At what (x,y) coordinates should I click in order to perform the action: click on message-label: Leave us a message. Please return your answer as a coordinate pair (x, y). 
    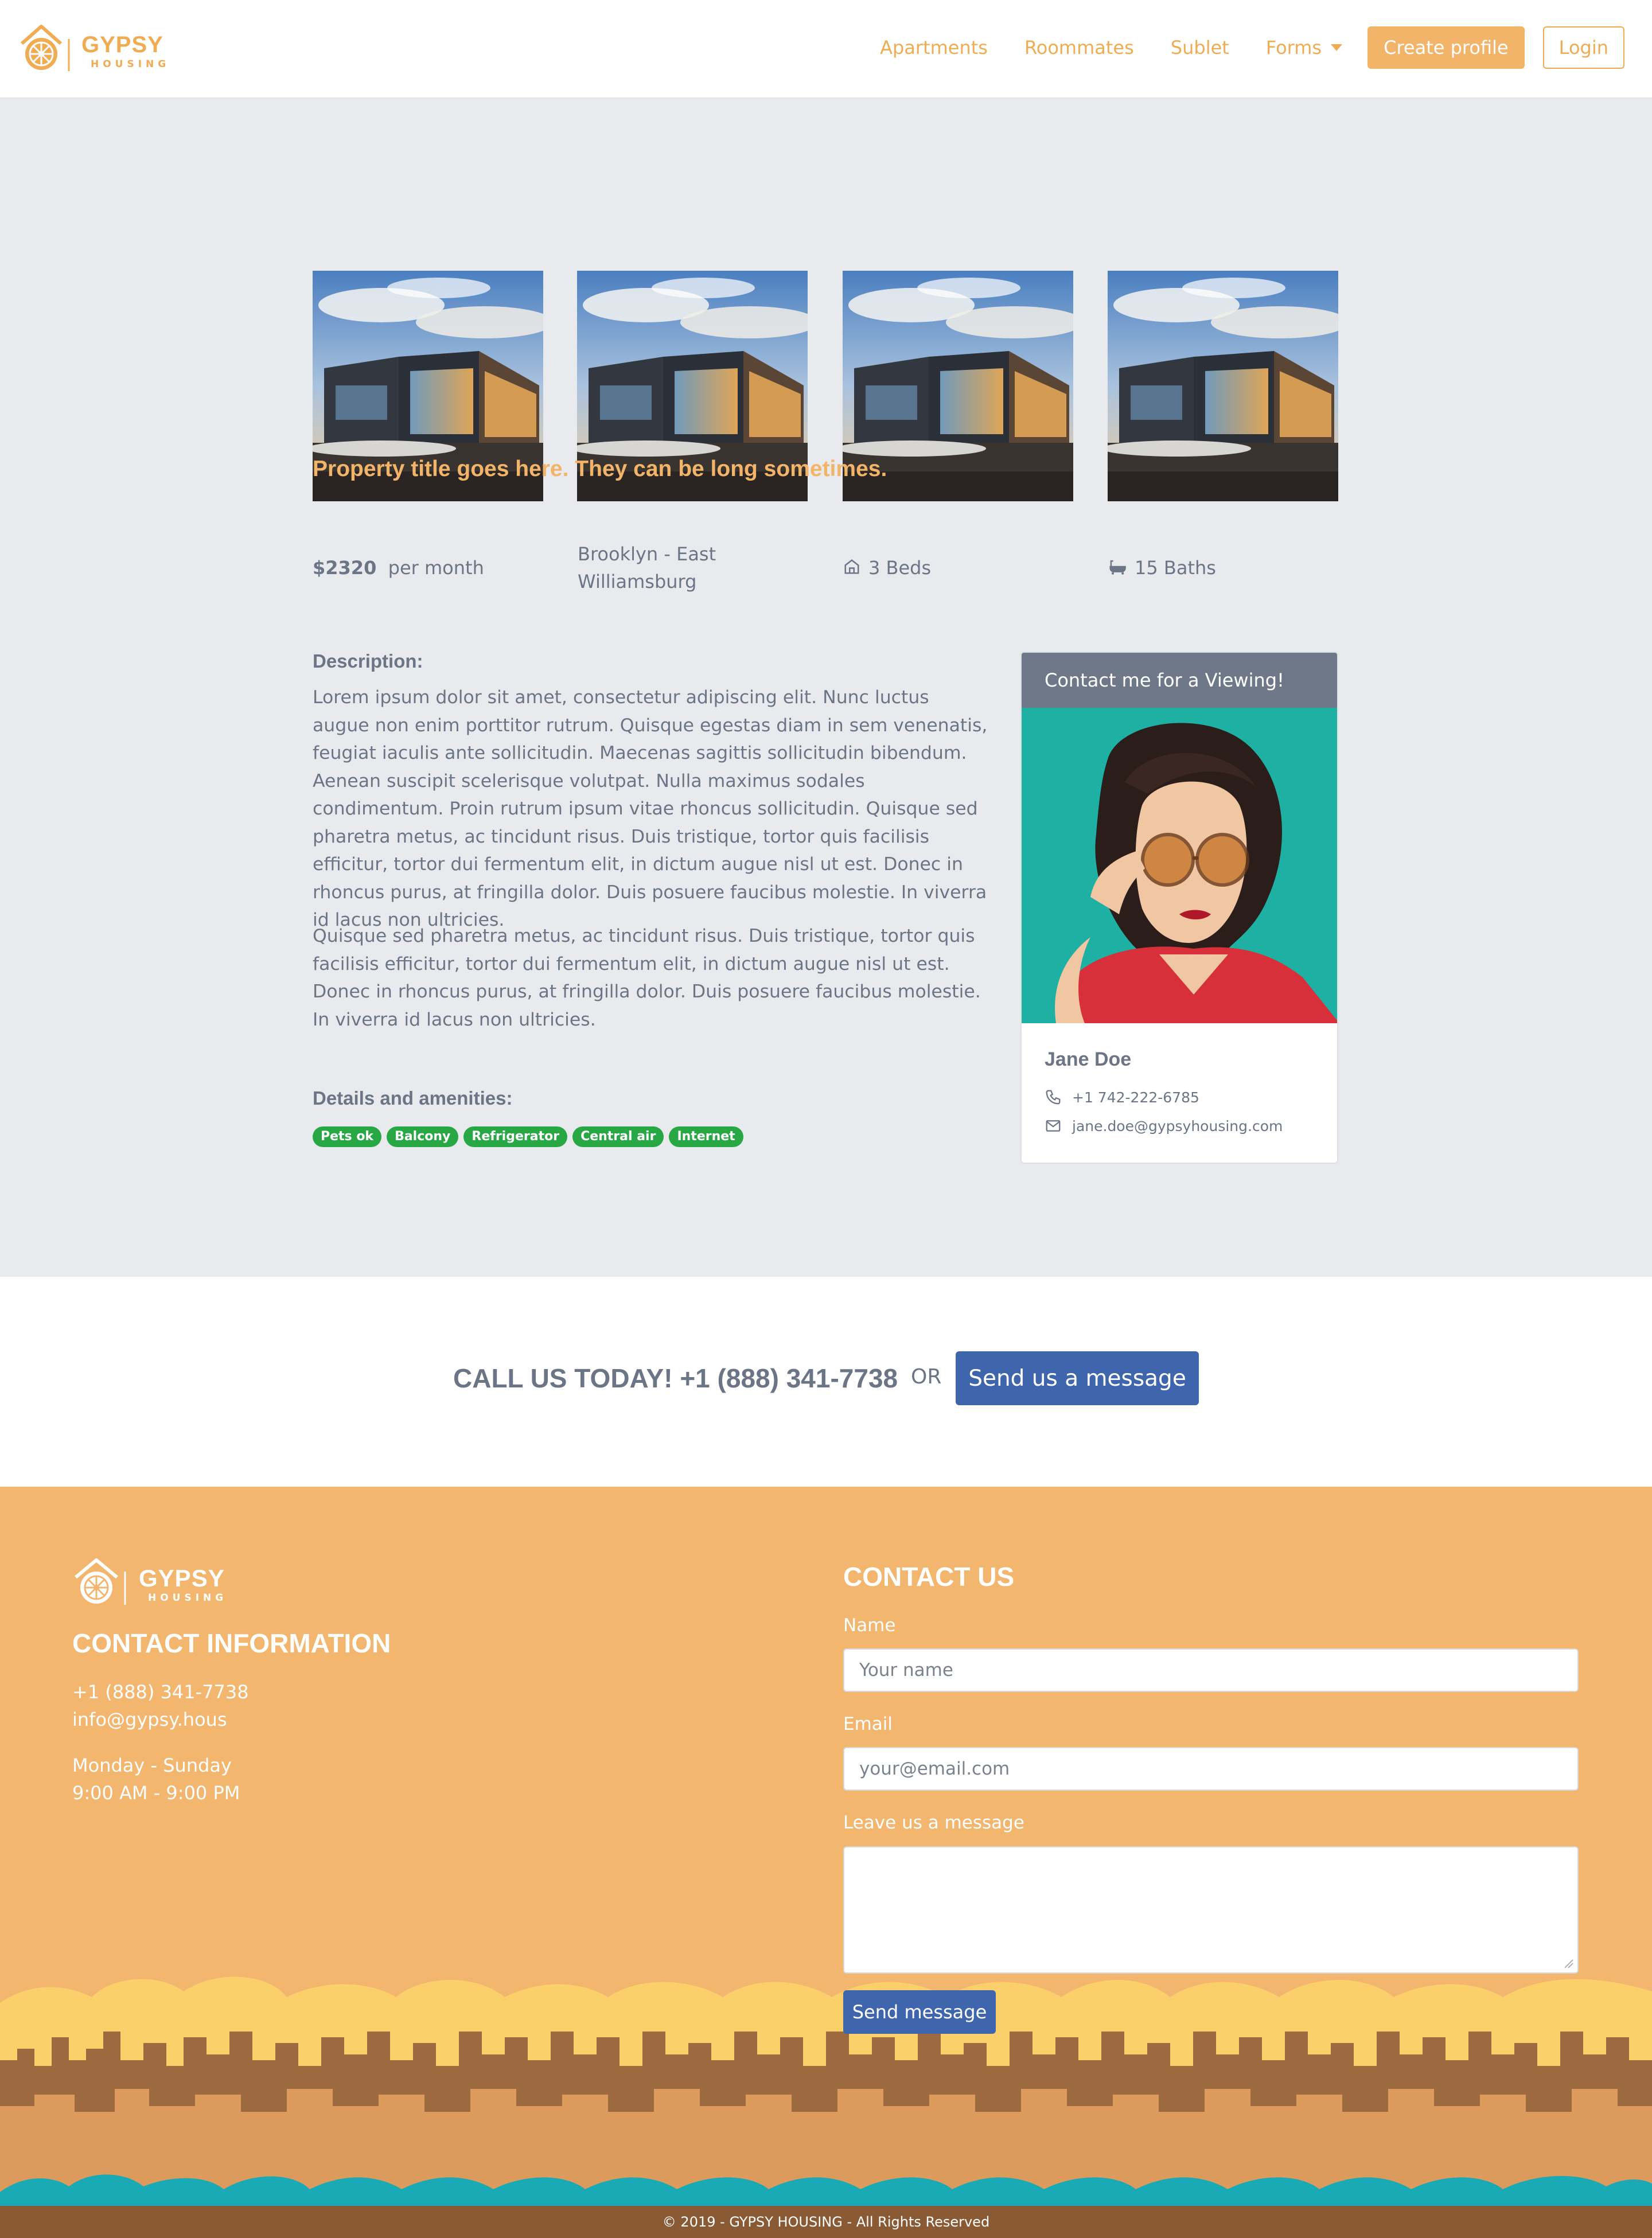
    Looking at the image, I should click on (933, 1822).